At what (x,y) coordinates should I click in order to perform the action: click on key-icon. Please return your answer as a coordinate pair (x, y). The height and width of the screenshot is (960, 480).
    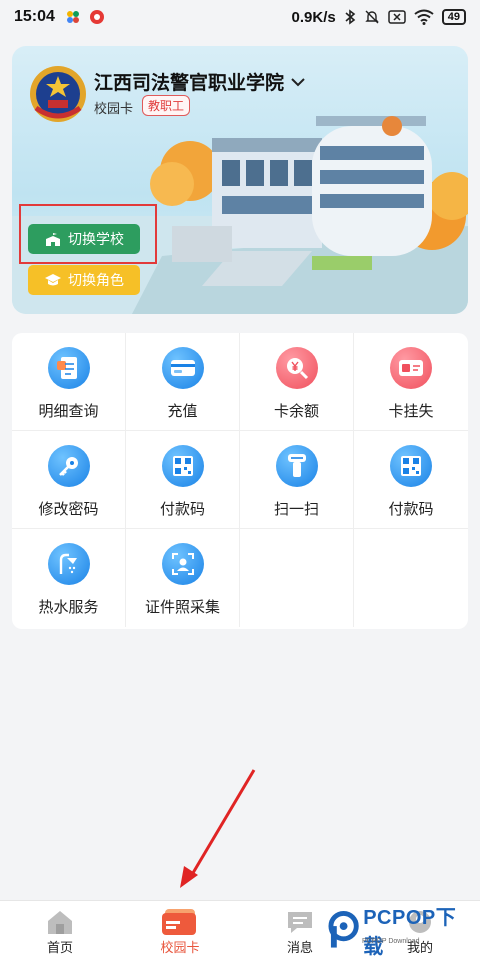
    Looking at the image, I should click on (68, 466).